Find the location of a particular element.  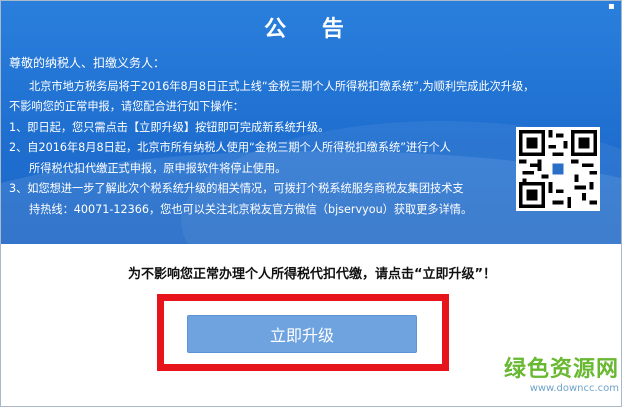

announcement-title: 公 告 is located at coordinates (311, 29).